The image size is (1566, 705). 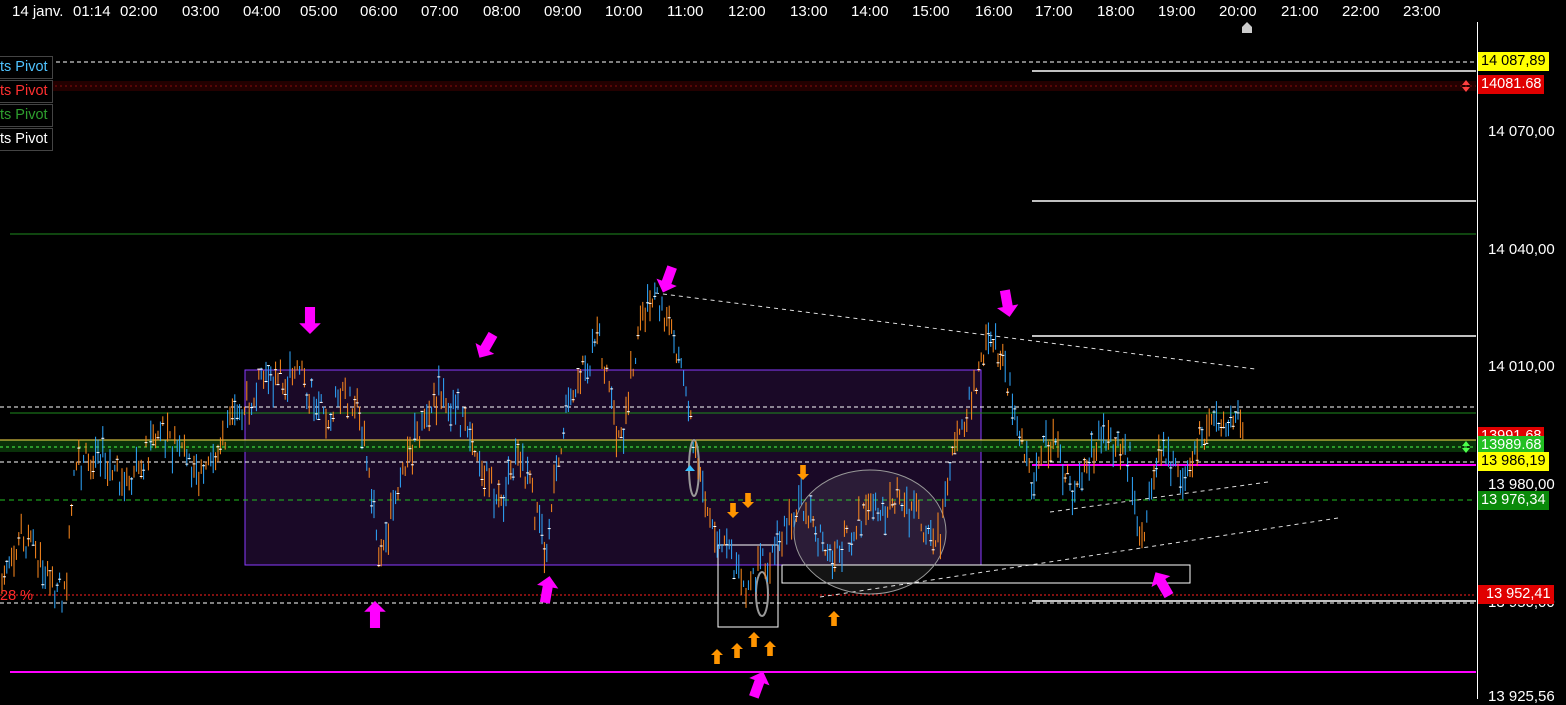 What do you see at coordinates (870, 11) in the screenshot?
I see `time-label: 14:00` at bounding box center [870, 11].